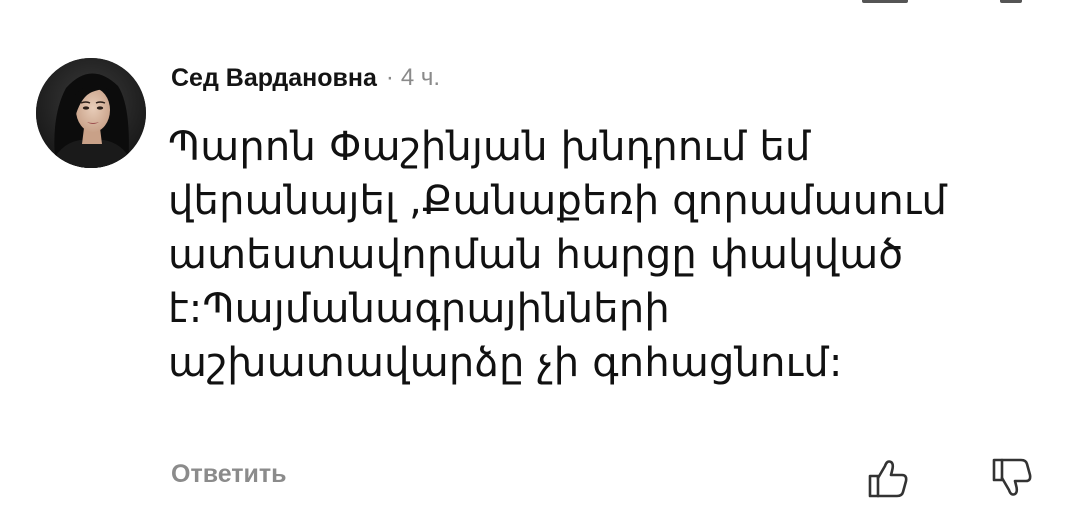  What do you see at coordinates (229, 474) in the screenshot?
I see `reply-button: Ответить` at bounding box center [229, 474].